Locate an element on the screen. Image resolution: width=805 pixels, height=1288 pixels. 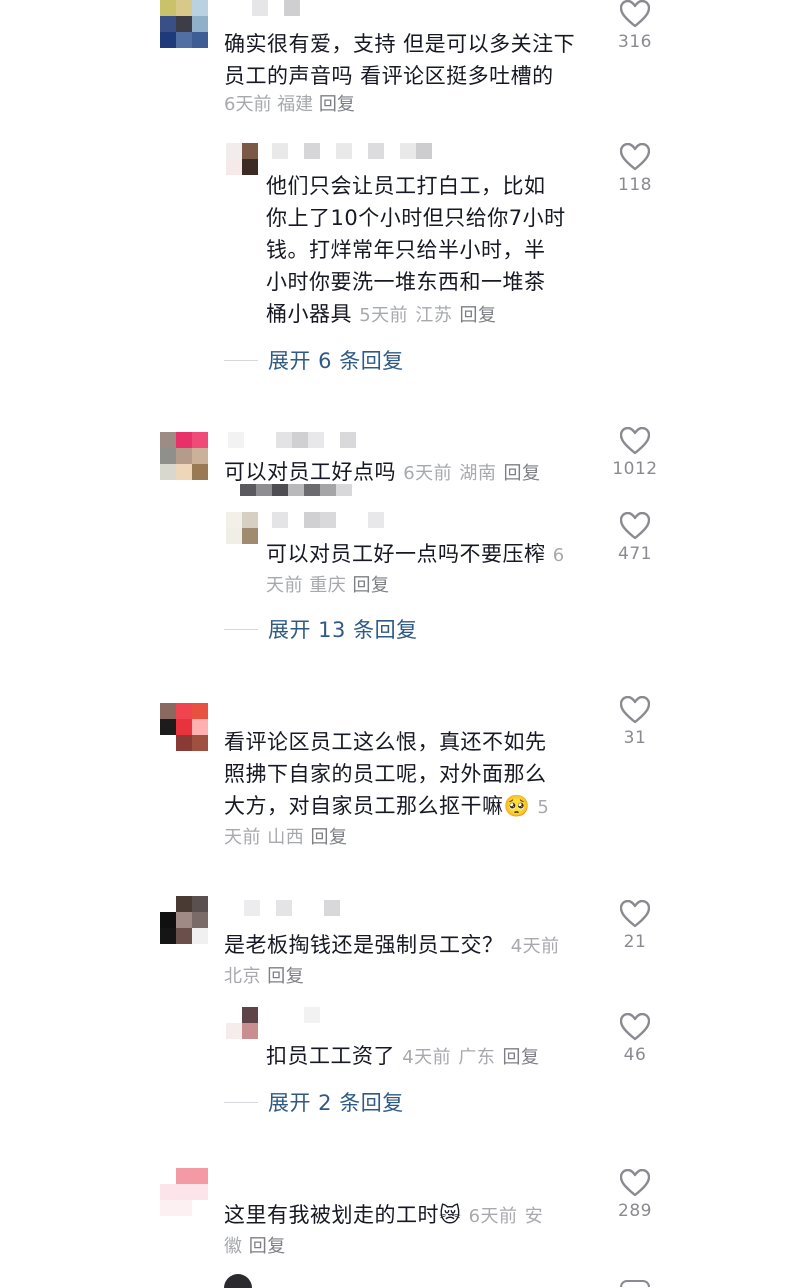
like-count: 471 is located at coordinates (635, 554).